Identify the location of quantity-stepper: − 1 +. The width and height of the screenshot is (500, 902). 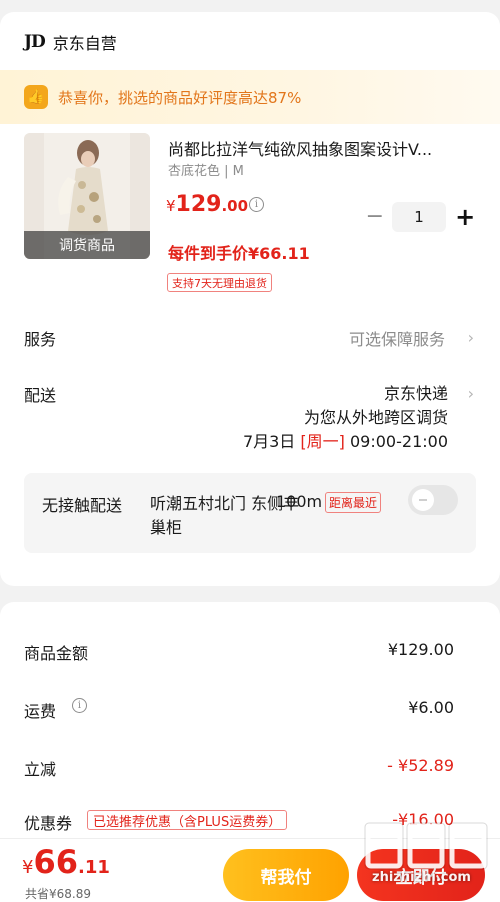
(420, 217).